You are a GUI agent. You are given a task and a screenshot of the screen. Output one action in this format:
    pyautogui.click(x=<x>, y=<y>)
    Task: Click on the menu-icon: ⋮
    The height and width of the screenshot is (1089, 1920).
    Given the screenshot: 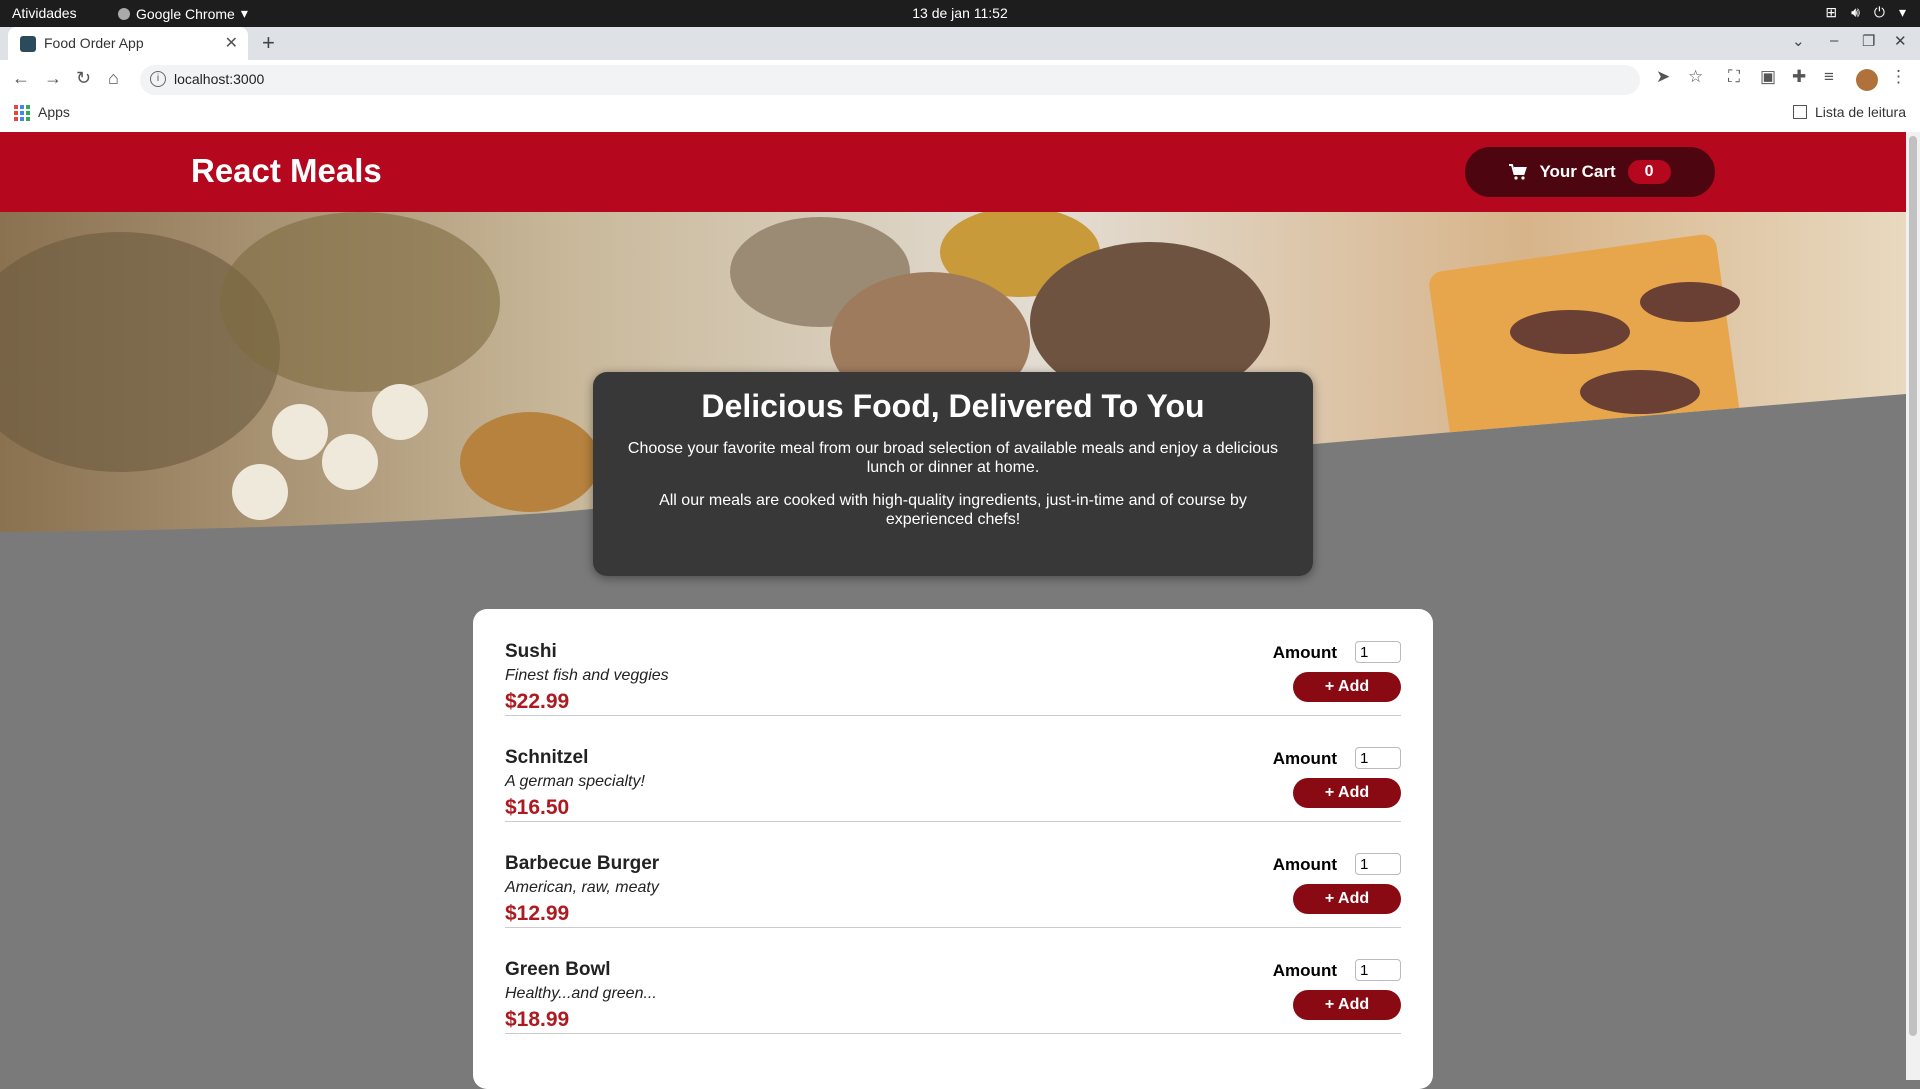 What is the action you would take?
    pyautogui.click(x=1898, y=77)
    